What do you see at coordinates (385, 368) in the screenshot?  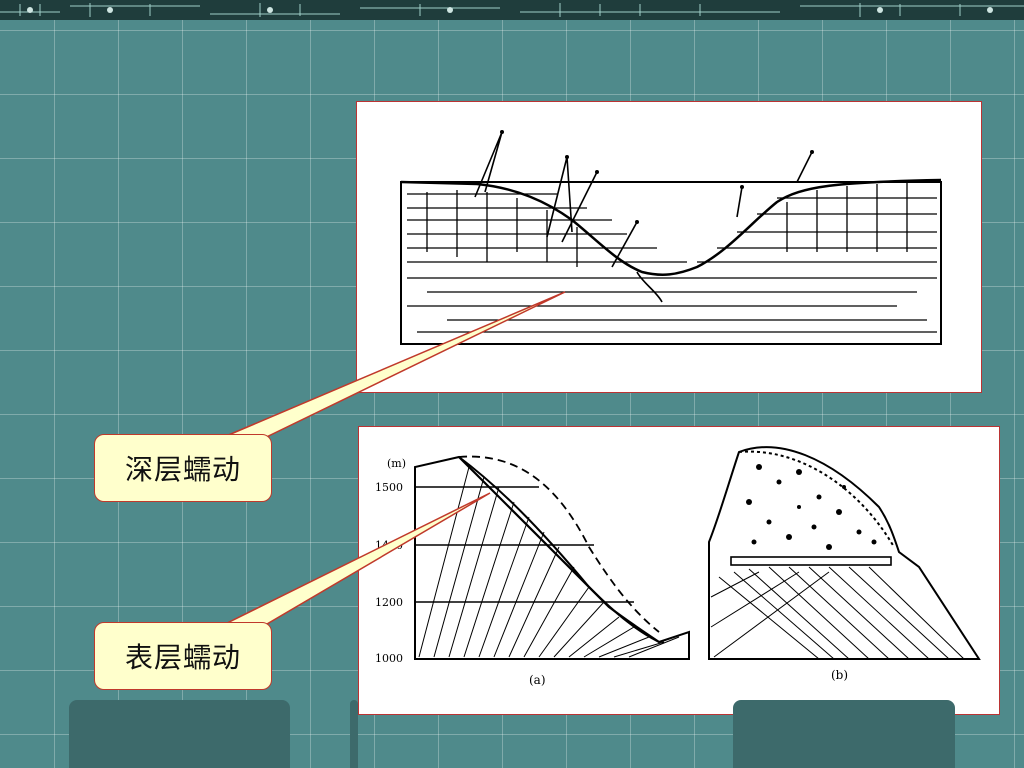 I see `deep-creep-pointer` at bounding box center [385, 368].